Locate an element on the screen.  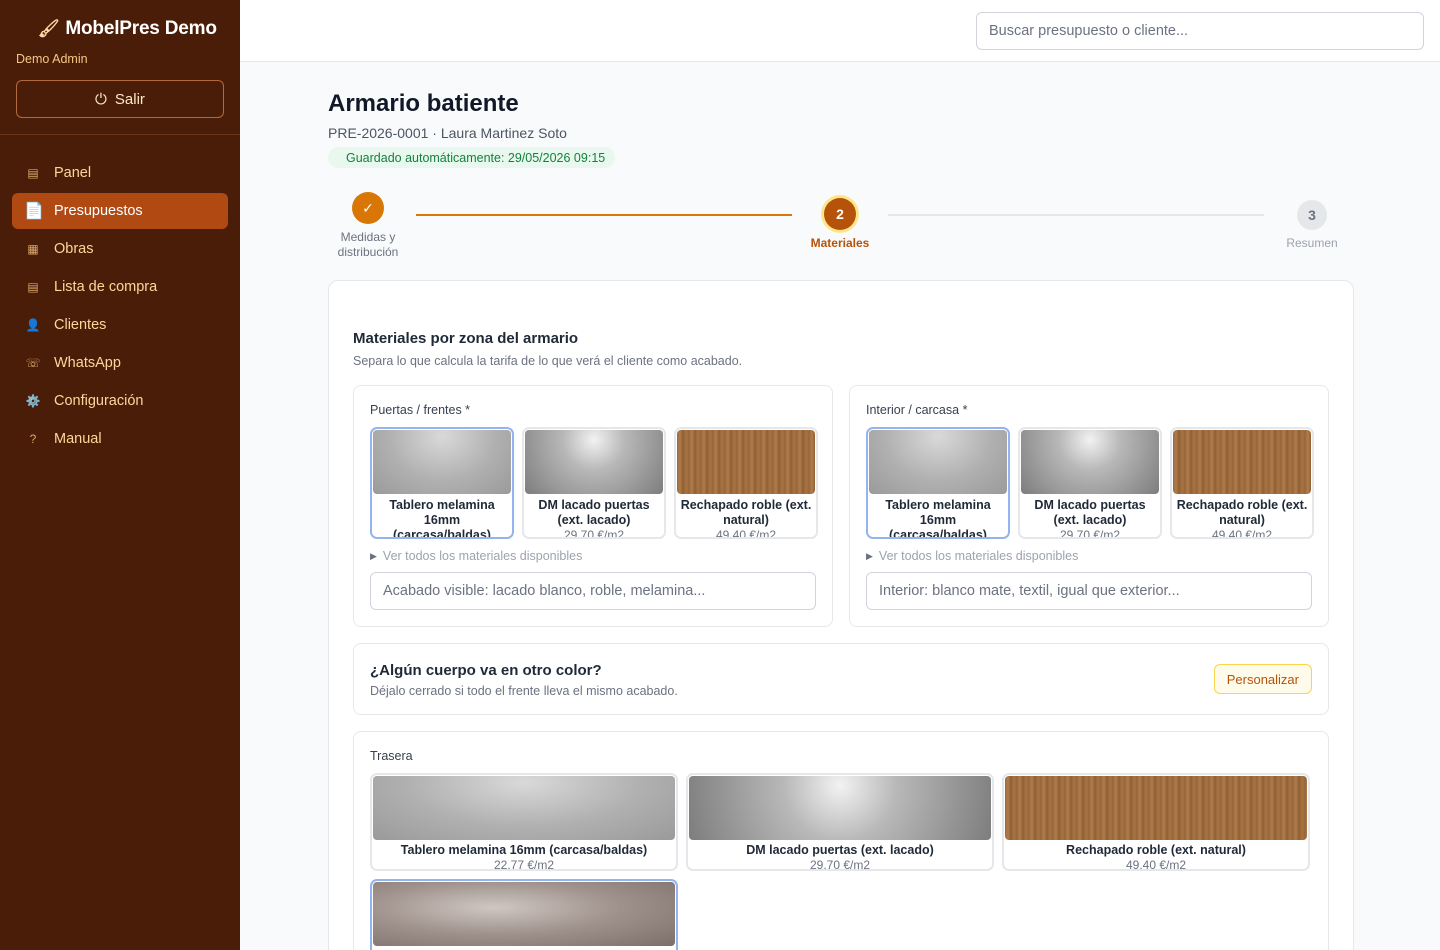
document-icon: 📄 is located at coordinates (34, 211).